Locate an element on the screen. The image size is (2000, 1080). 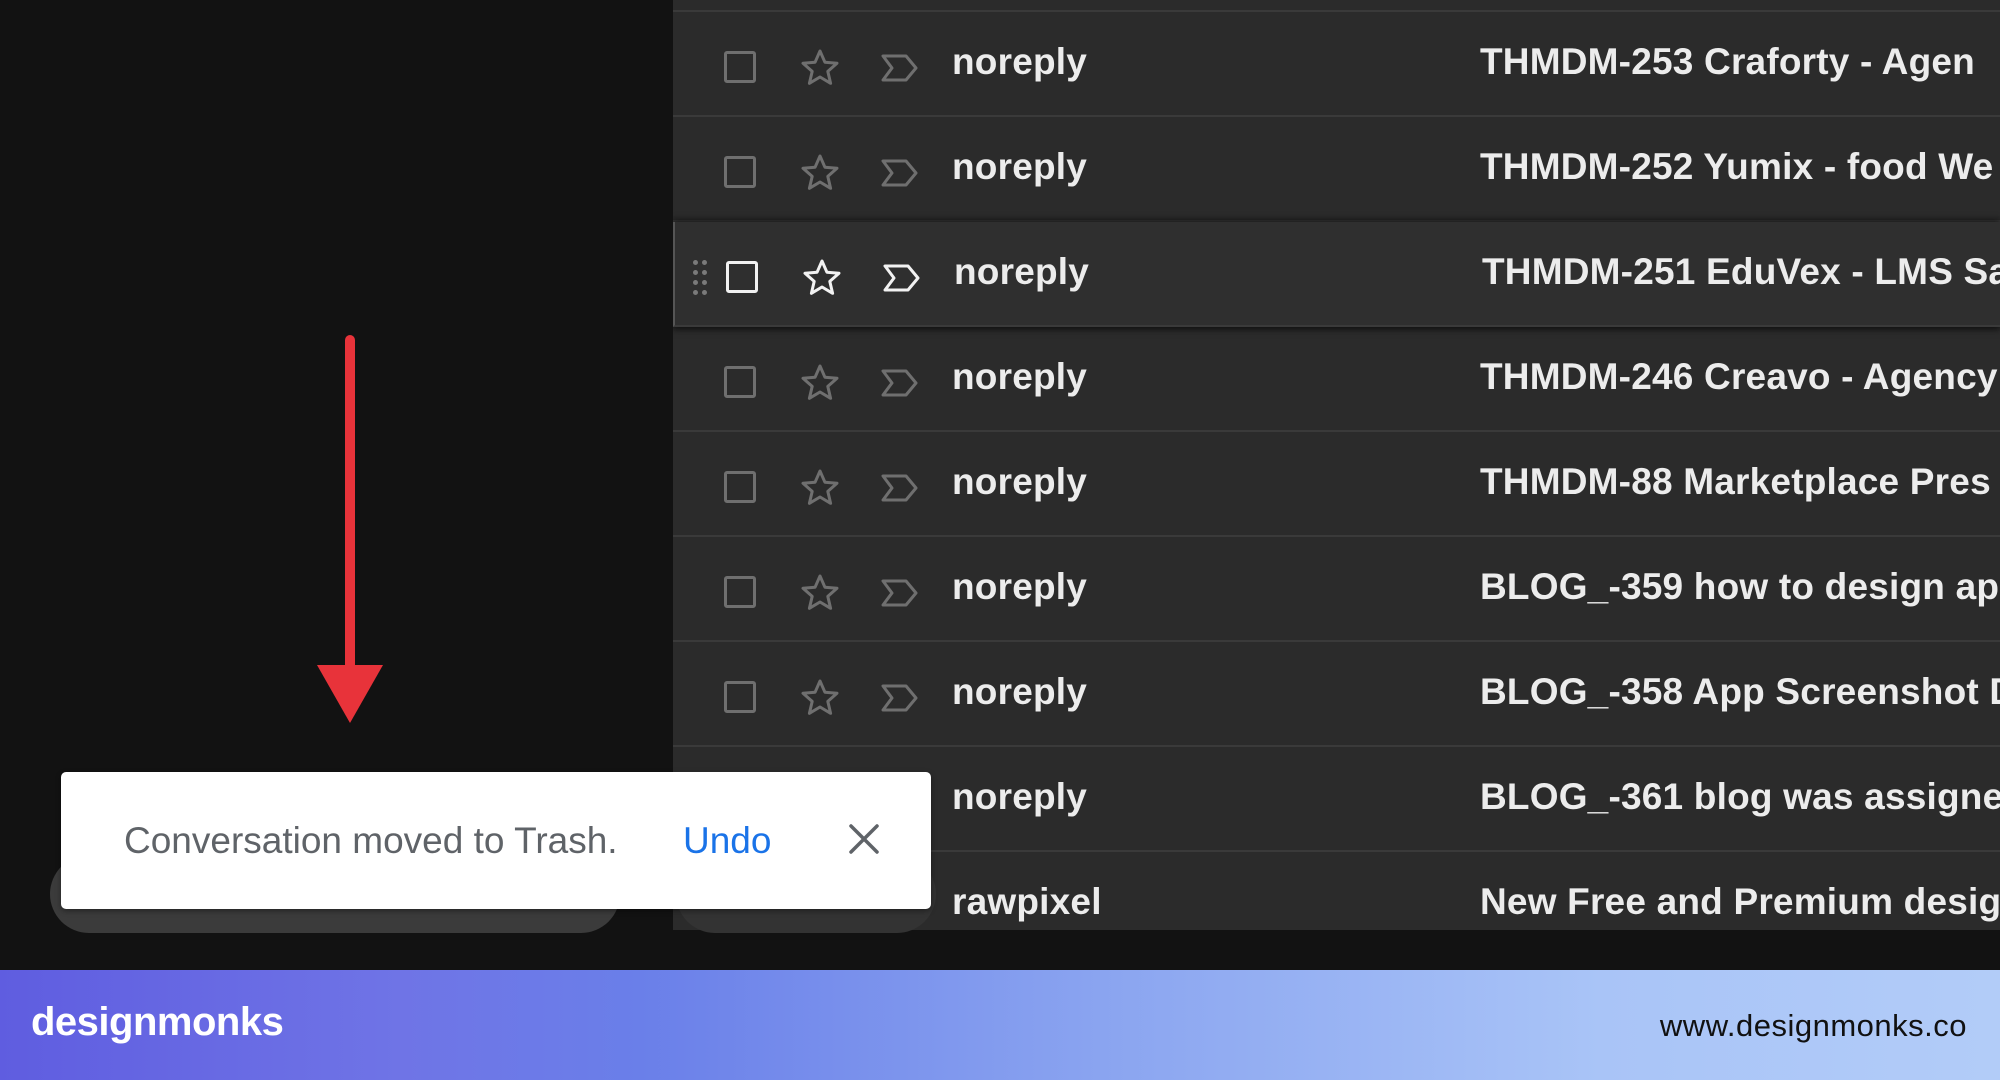
brand-footer: designmonks www.designmonks.co is located at coordinates (1000, 1025).